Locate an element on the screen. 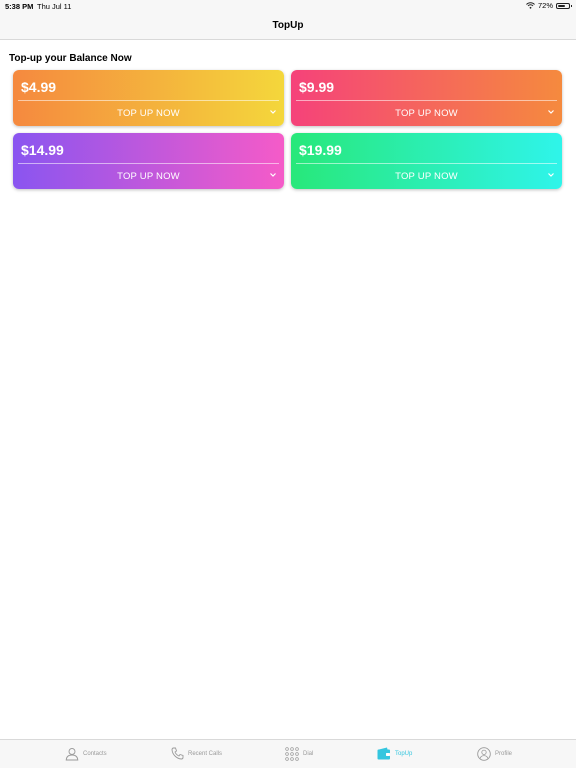  status-date: Thu Jul 11 is located at coordinates (54, 6).